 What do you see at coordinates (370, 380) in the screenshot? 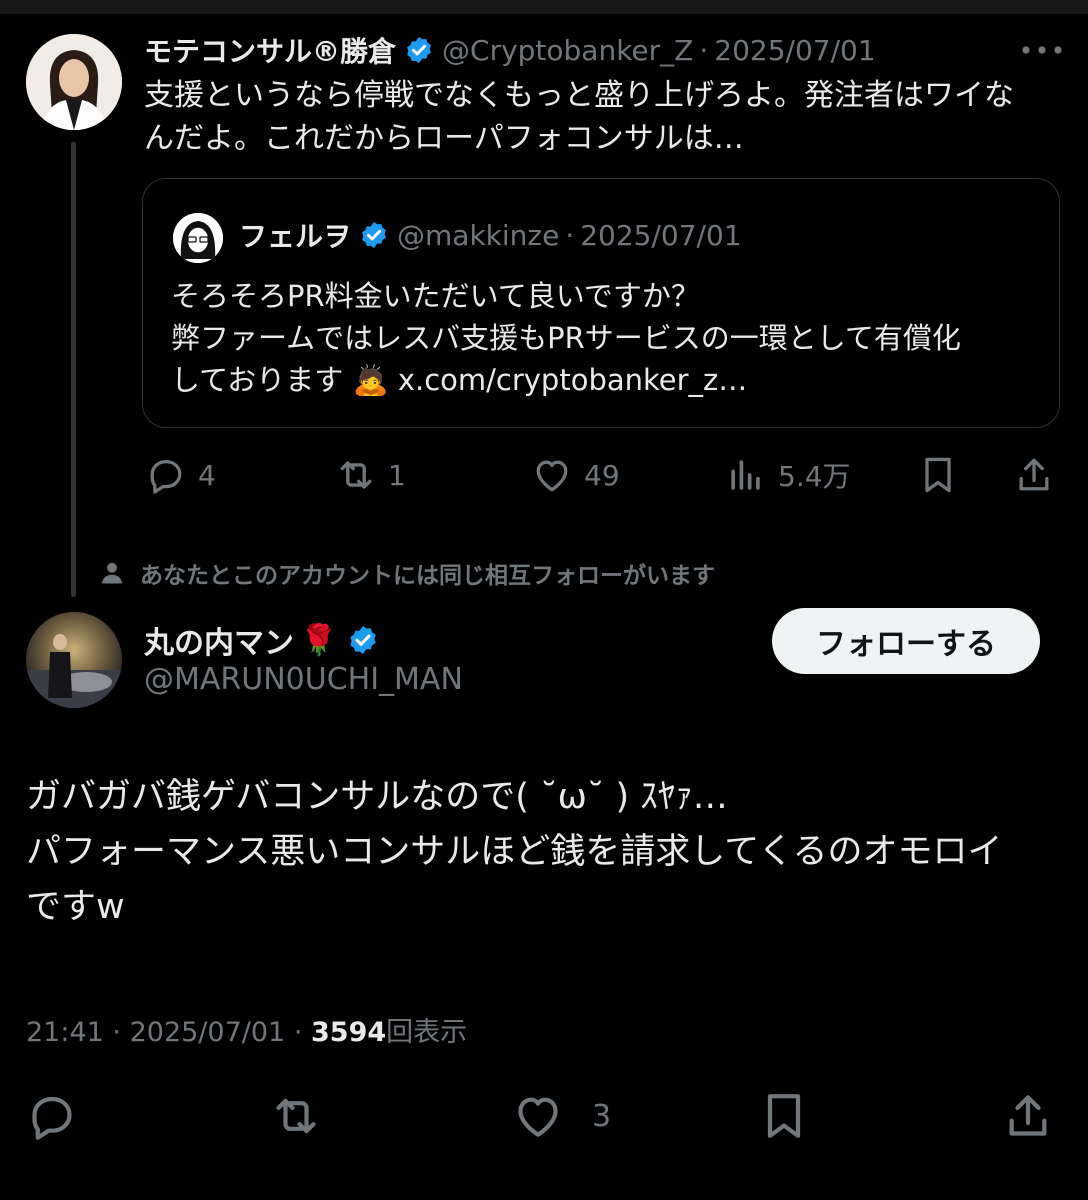
I see `bowing-emoji: 🙇` at bounding box center [370, 380].